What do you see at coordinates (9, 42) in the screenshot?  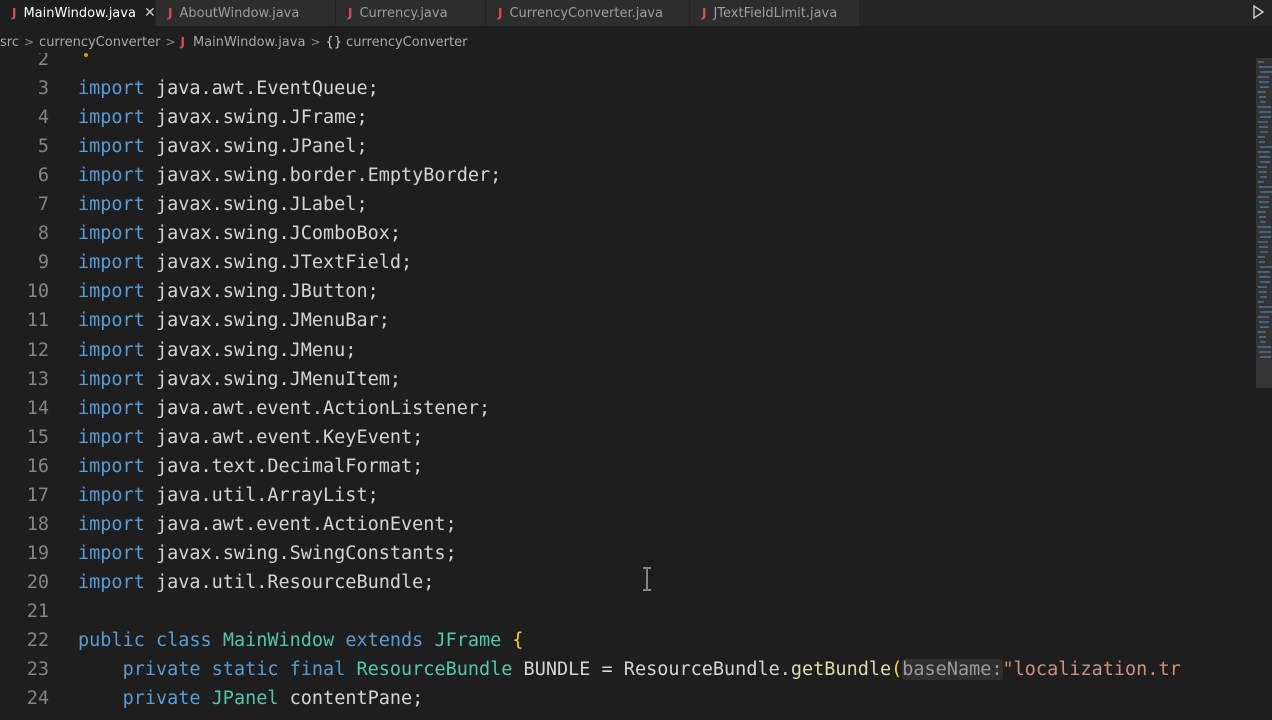 I see `breadcrumb-src: src` at bounding box center [9, 42].